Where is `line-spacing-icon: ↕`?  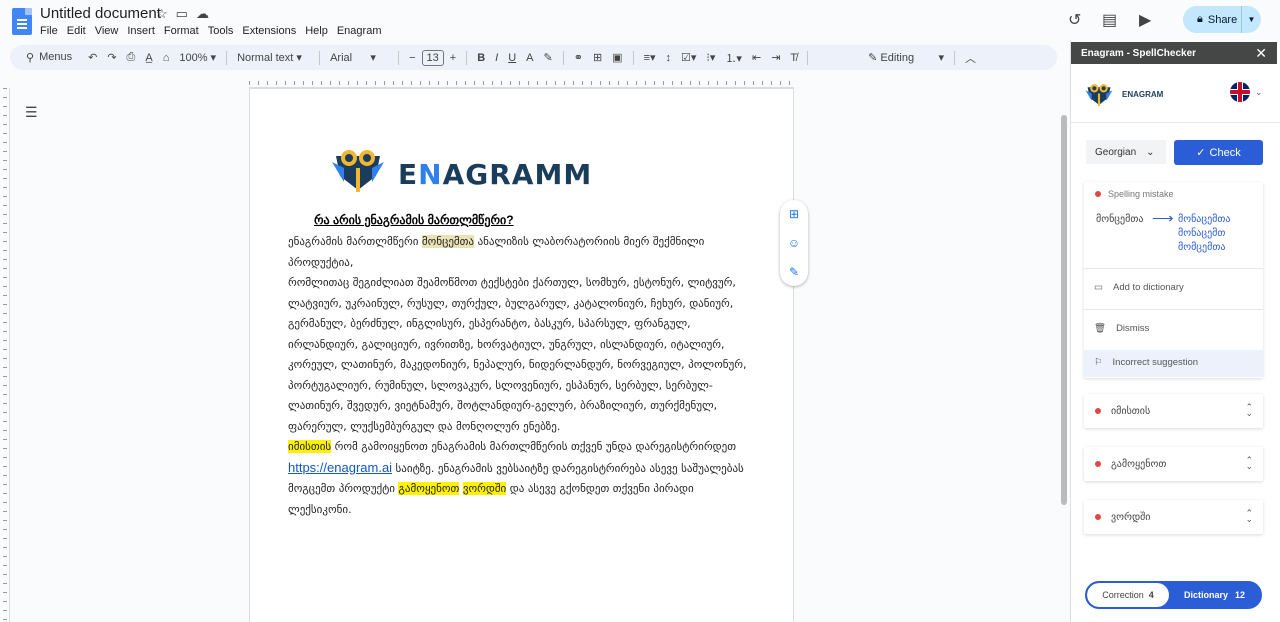 line-spacing-icon: ↕ is located at coordinates (669, 58).